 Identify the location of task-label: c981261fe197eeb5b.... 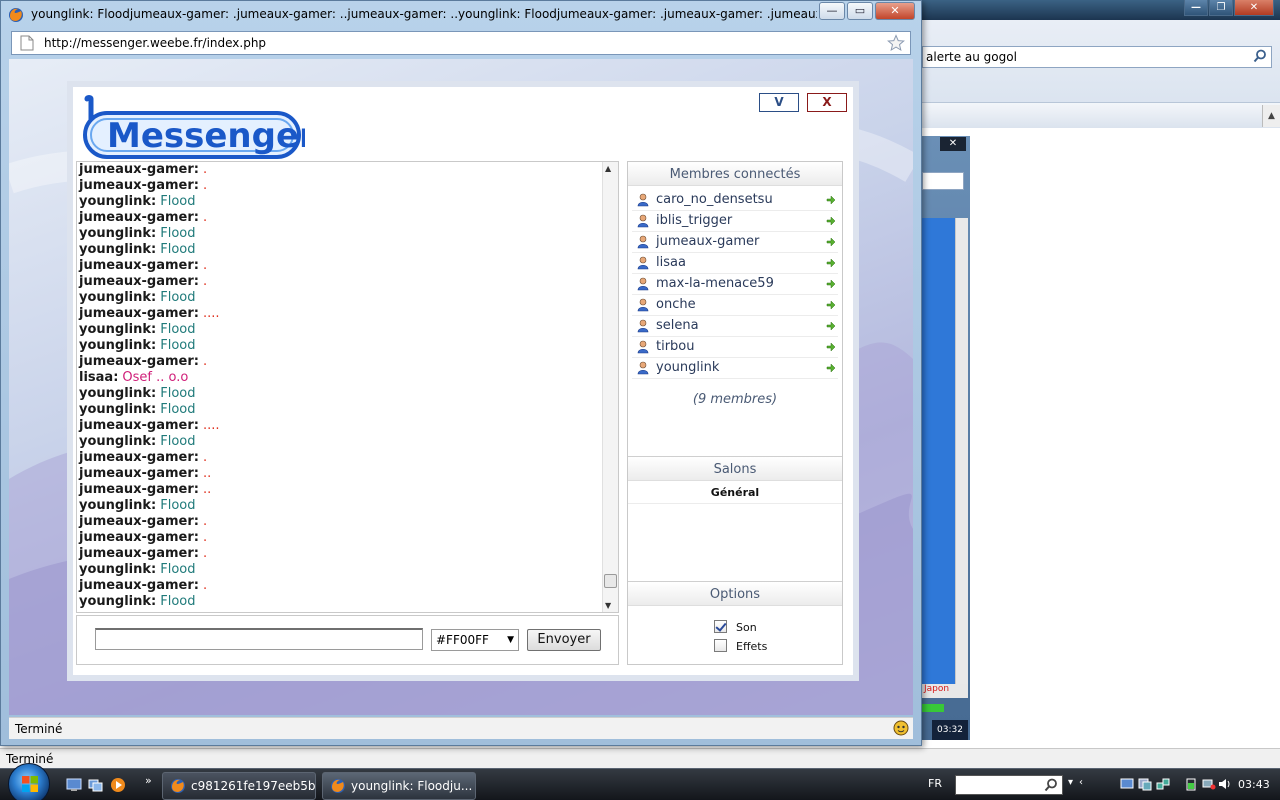
(253, 786).